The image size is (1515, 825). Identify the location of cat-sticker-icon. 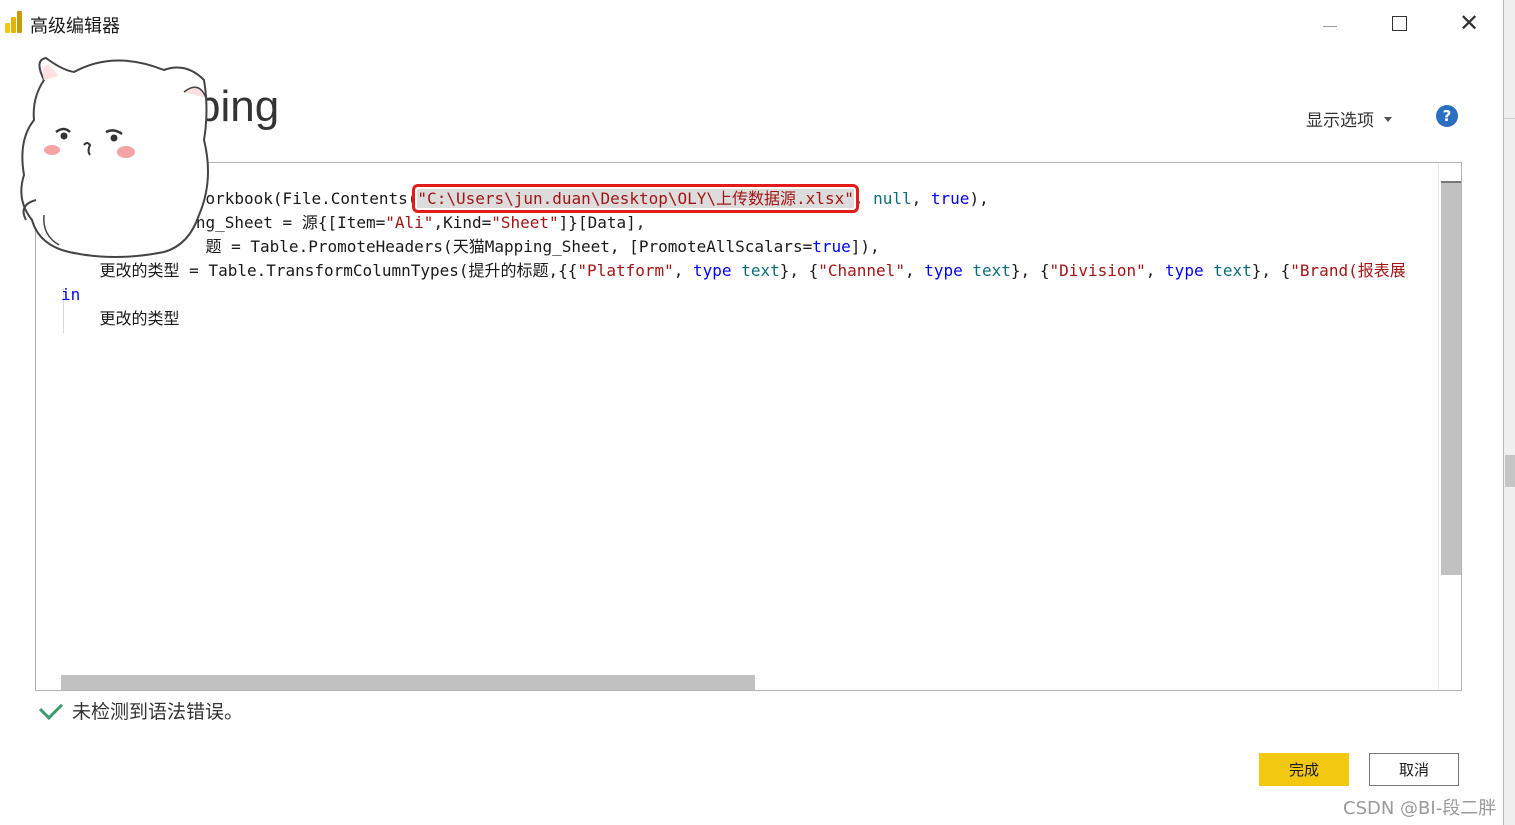
(114, 157).